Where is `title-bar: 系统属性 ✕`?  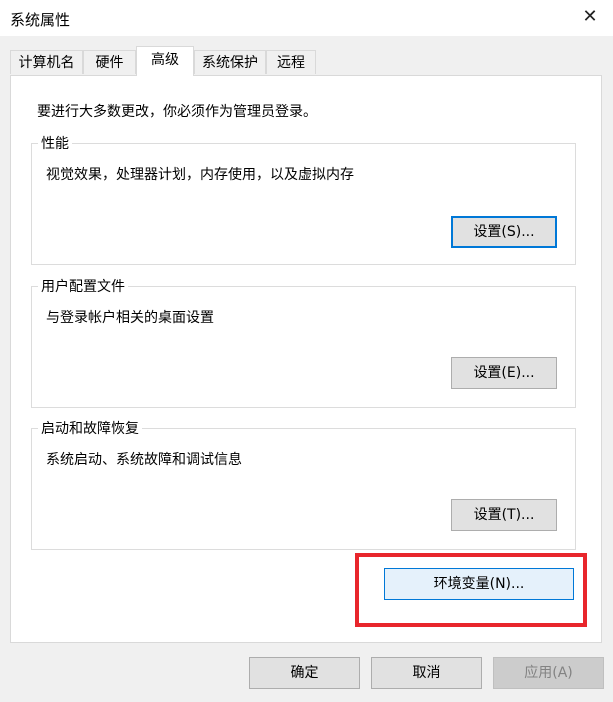 title-bar: 系统属性 ✕ is located at coordinates (306, 18).